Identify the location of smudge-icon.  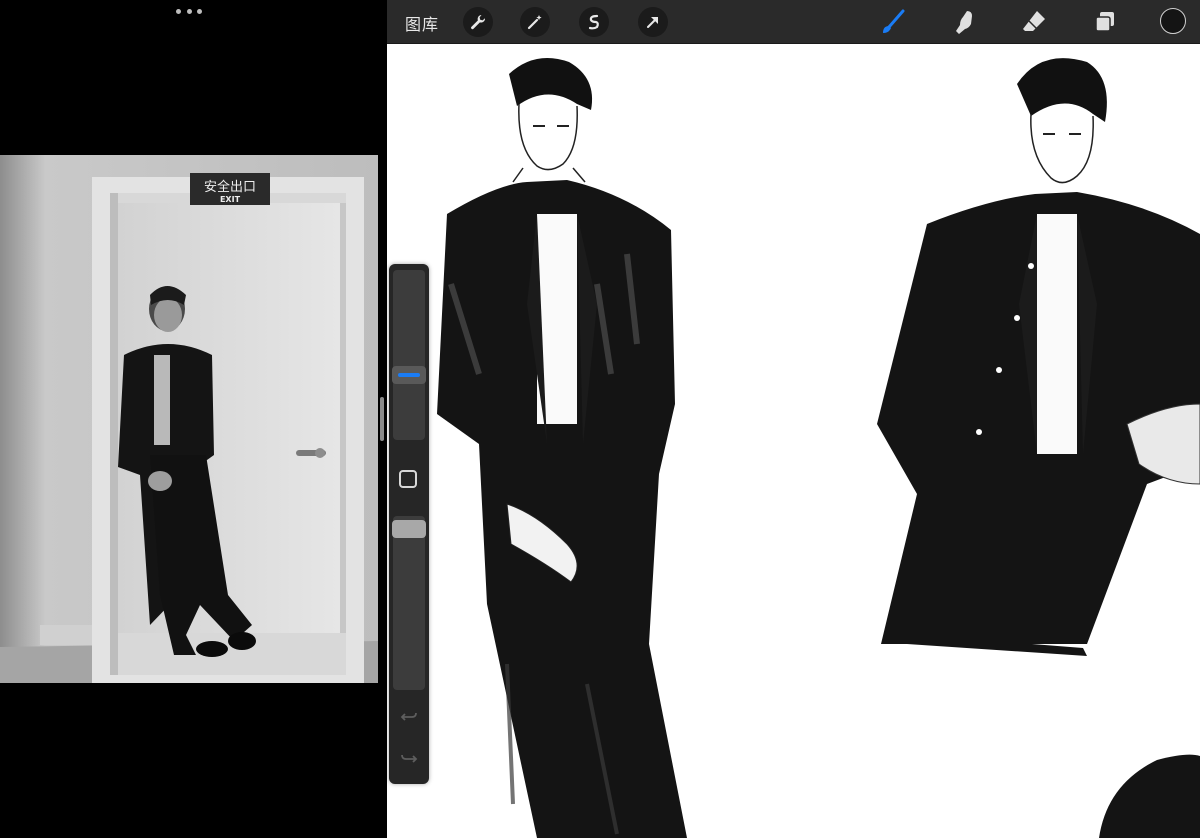
(964, 22).